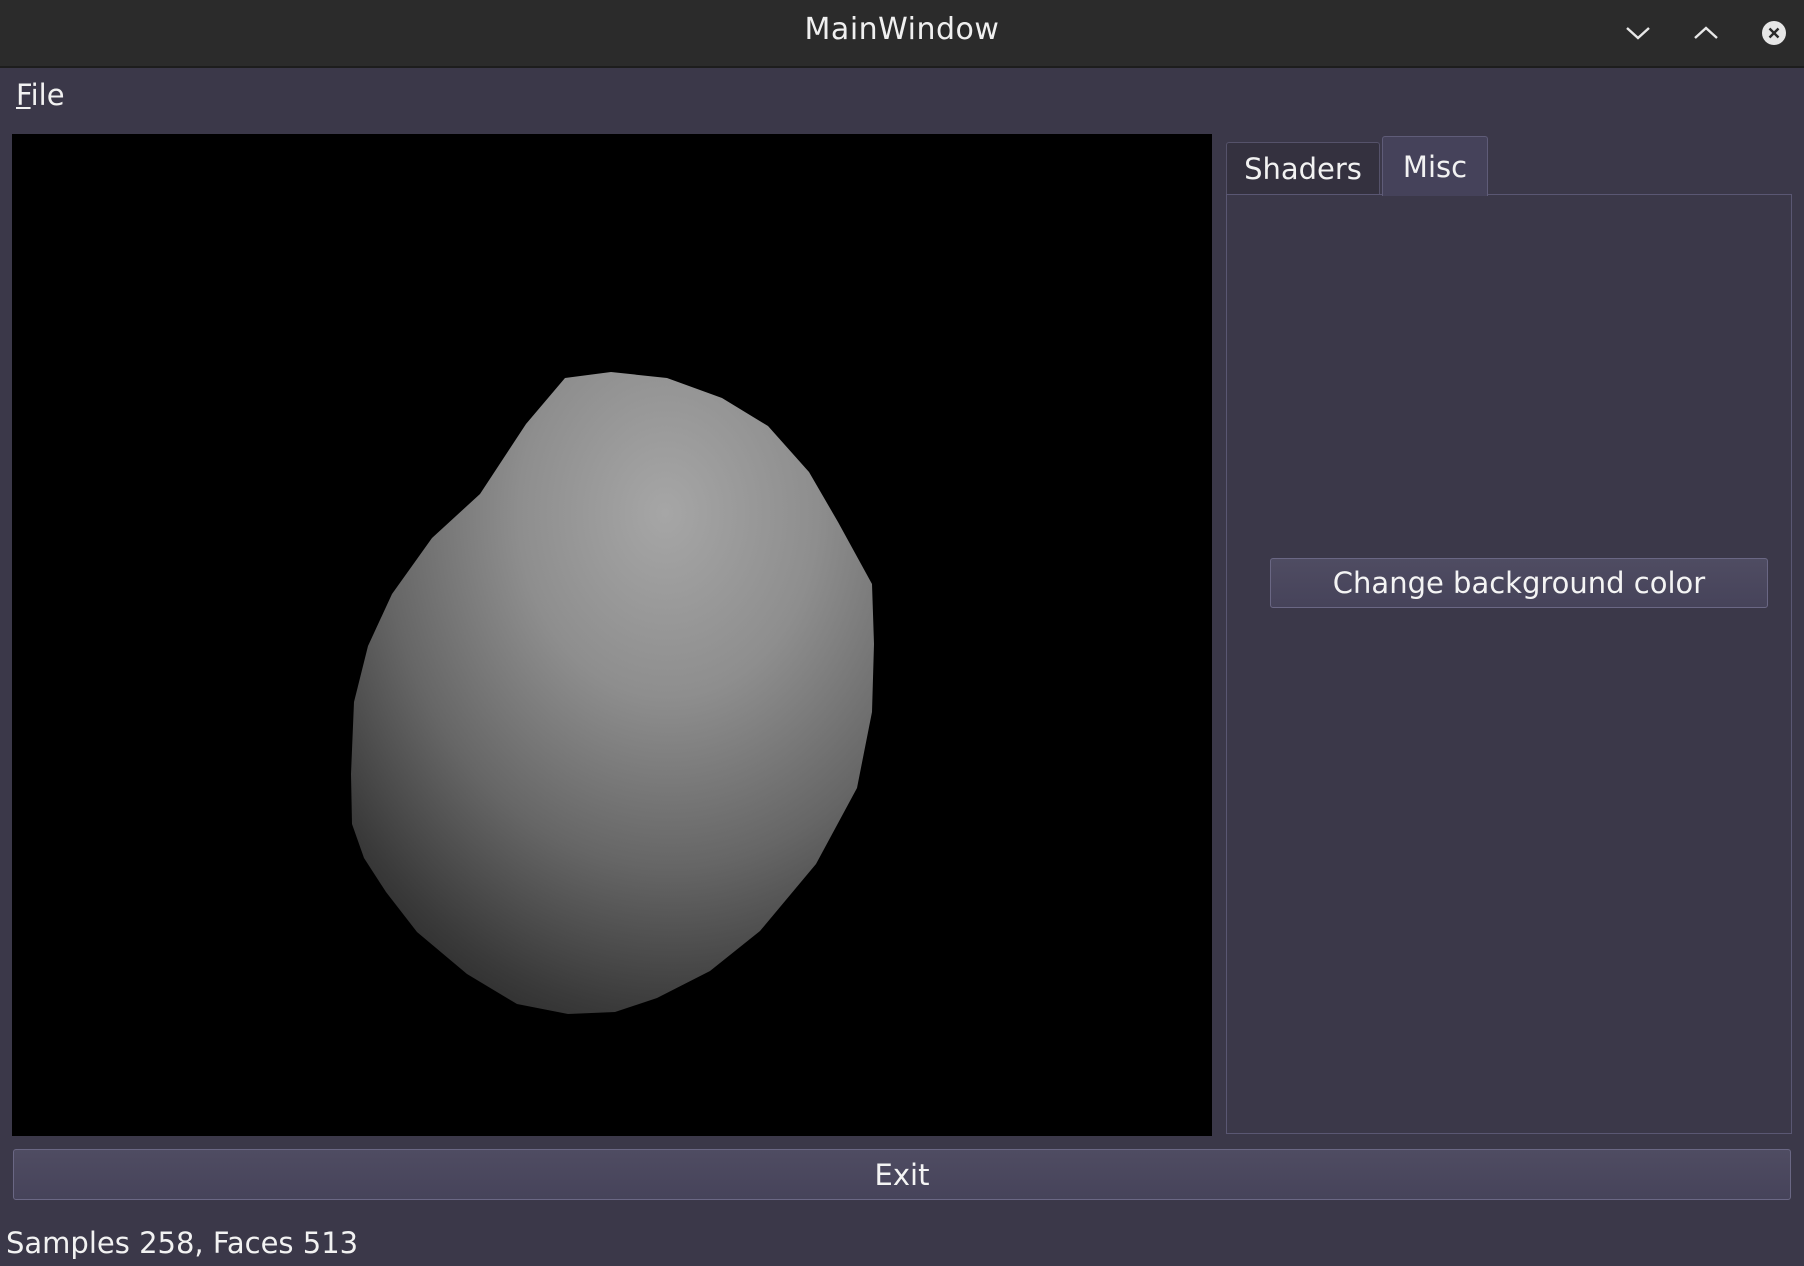 This screenshot has width=1804, height=1266. I want to click on sphere-mesh, so click(612, 693).